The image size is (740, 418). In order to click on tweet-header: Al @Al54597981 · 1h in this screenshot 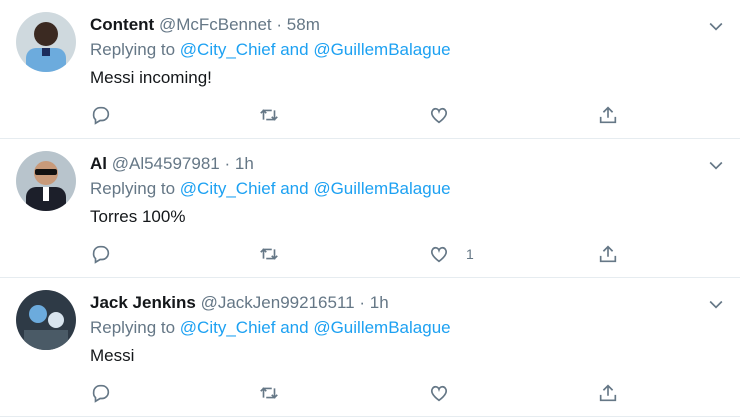, I will do `click(172, 164)`.